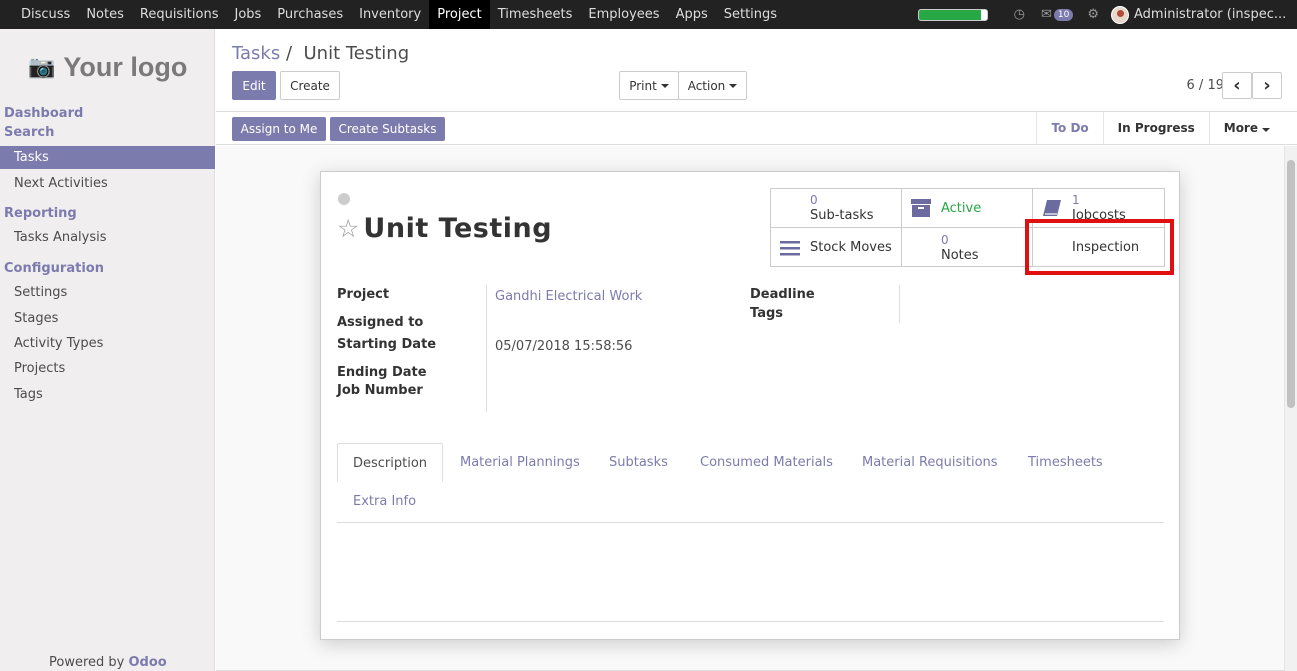 This screenshot has width=1297, height=671. I want to click on breadcrumb-current: Unit Testing, so click(356, 53).